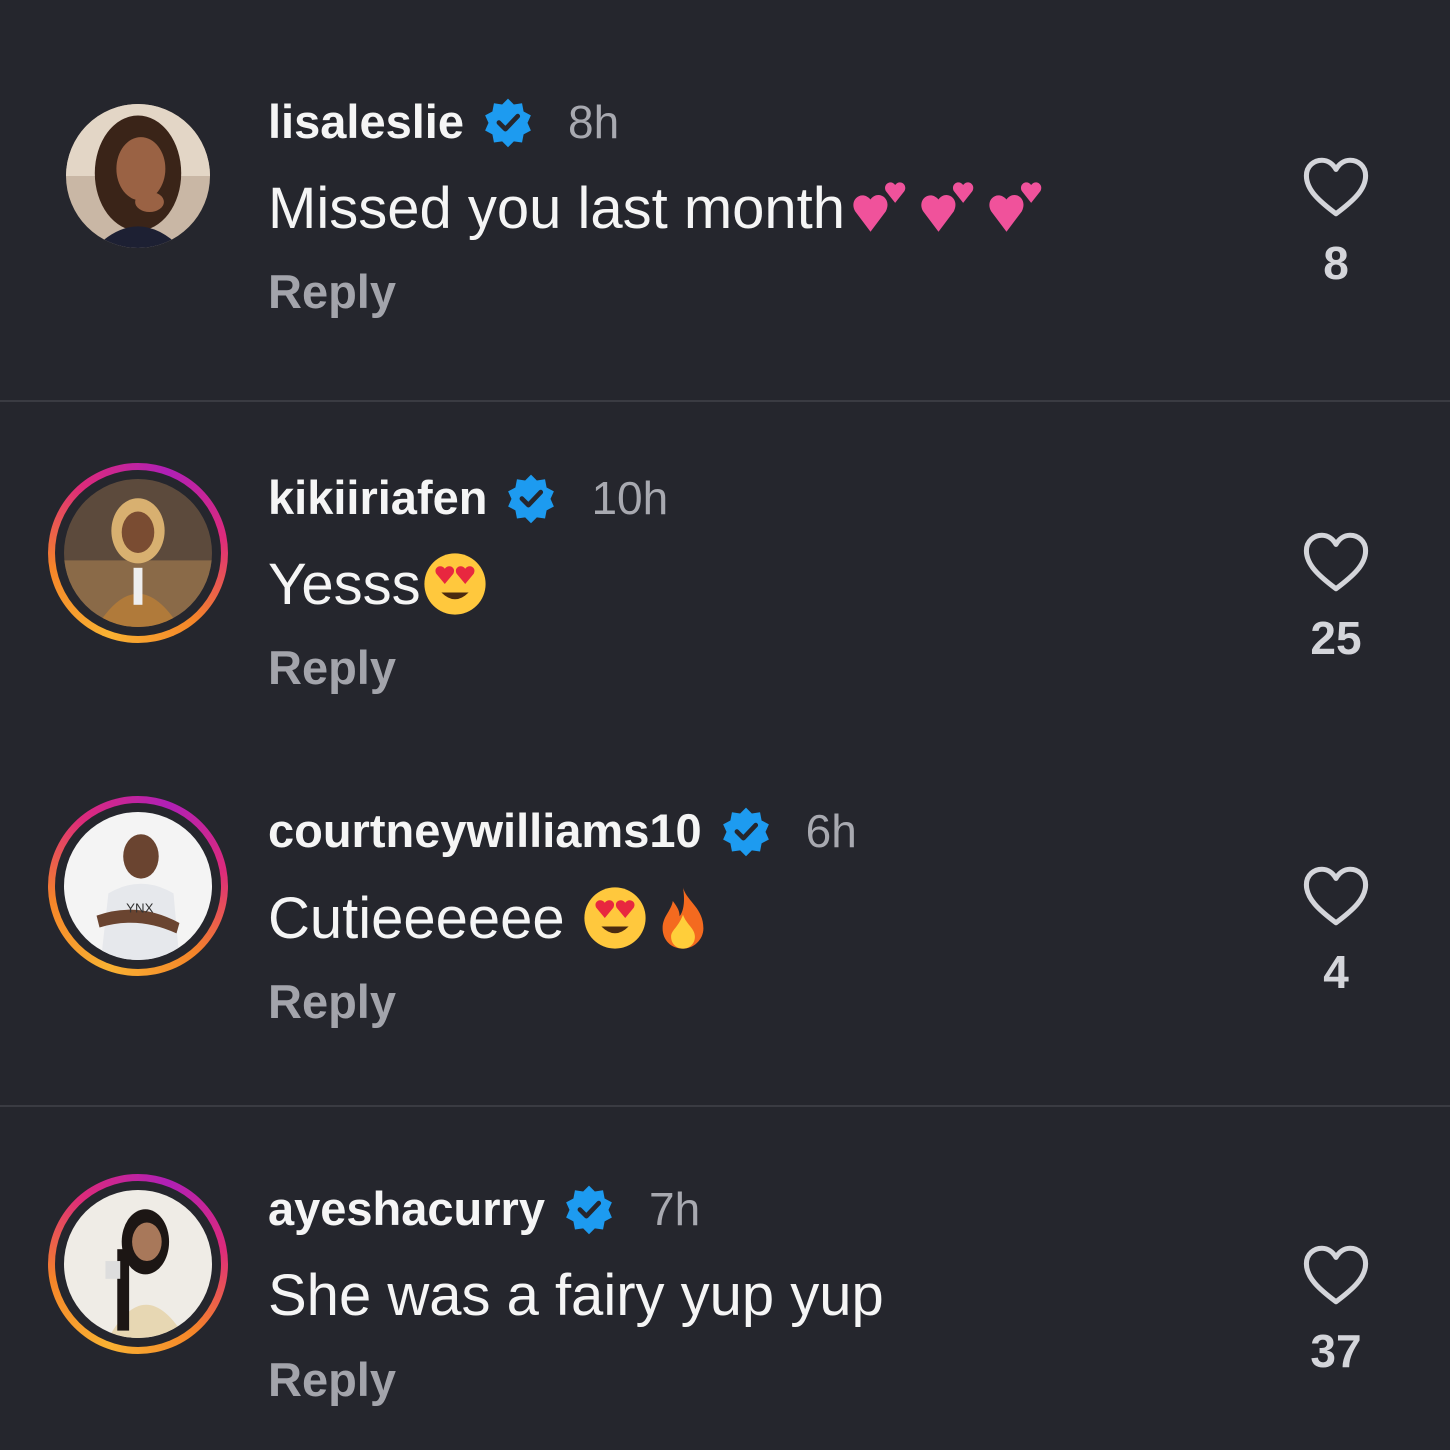 Image resolution: width=1450 pixels, height=1450 pixels. What do you see at coordinates (1336, 638) in the screenshot?
I see `like-count: 25` at bounding box center [1336, 638].